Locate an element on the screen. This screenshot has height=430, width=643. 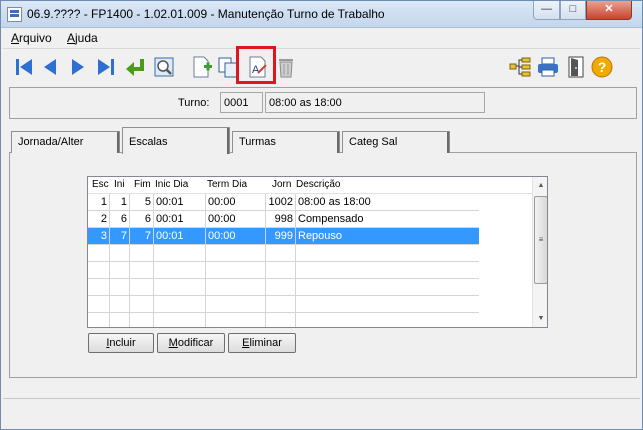
zoom-button is located at coordinates (164, 67).